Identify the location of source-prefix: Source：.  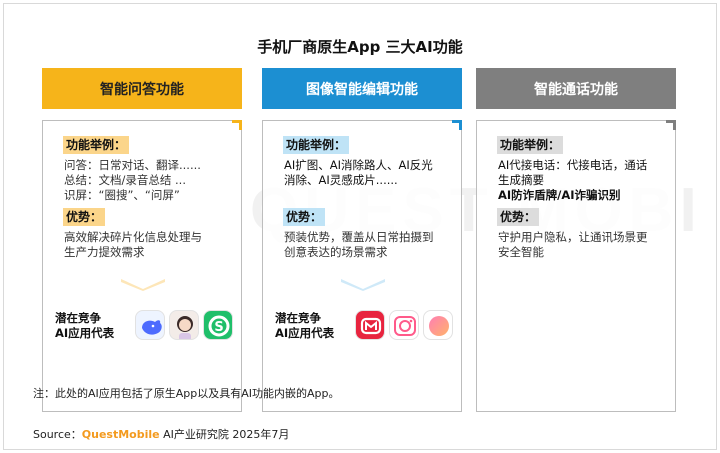
(57, 434).